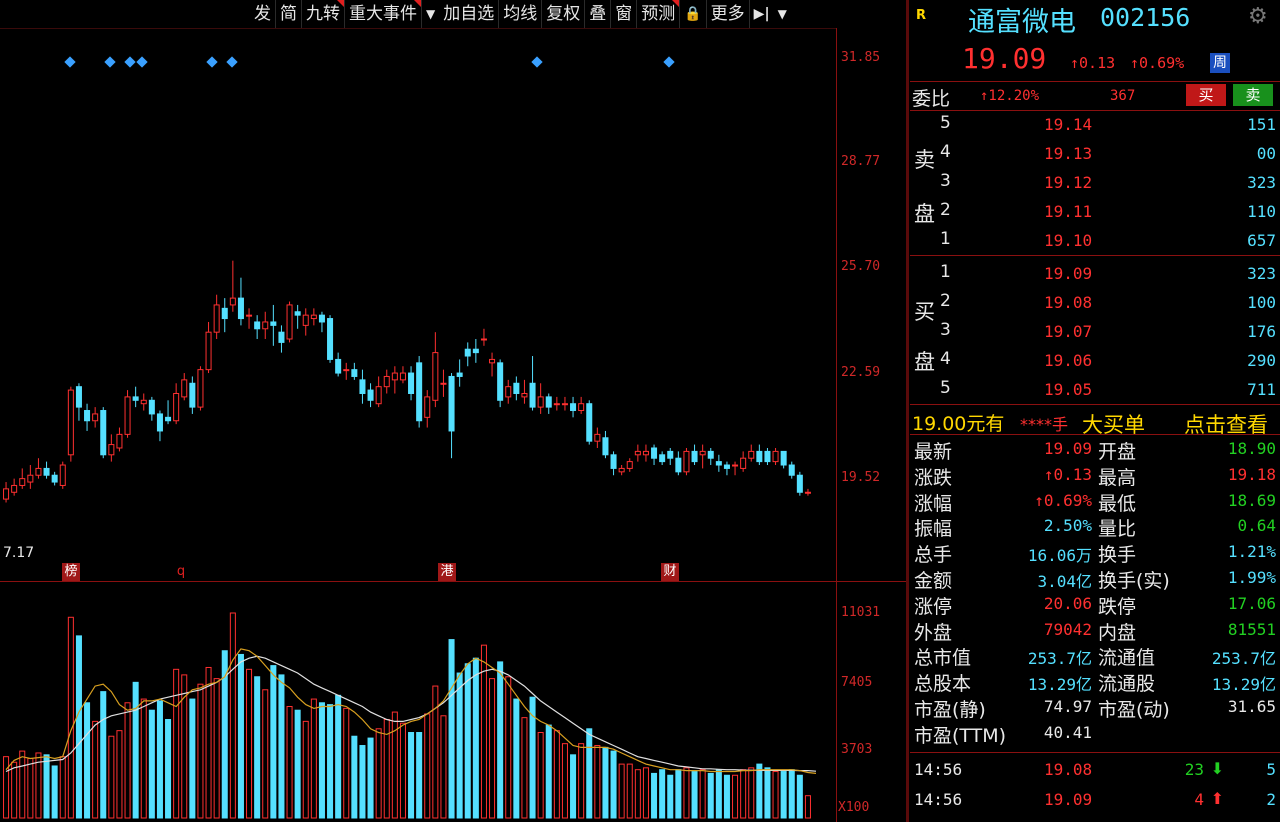 The image size is (1280, 822). I want to click on tick-volume: 23, so click(1194, 769).